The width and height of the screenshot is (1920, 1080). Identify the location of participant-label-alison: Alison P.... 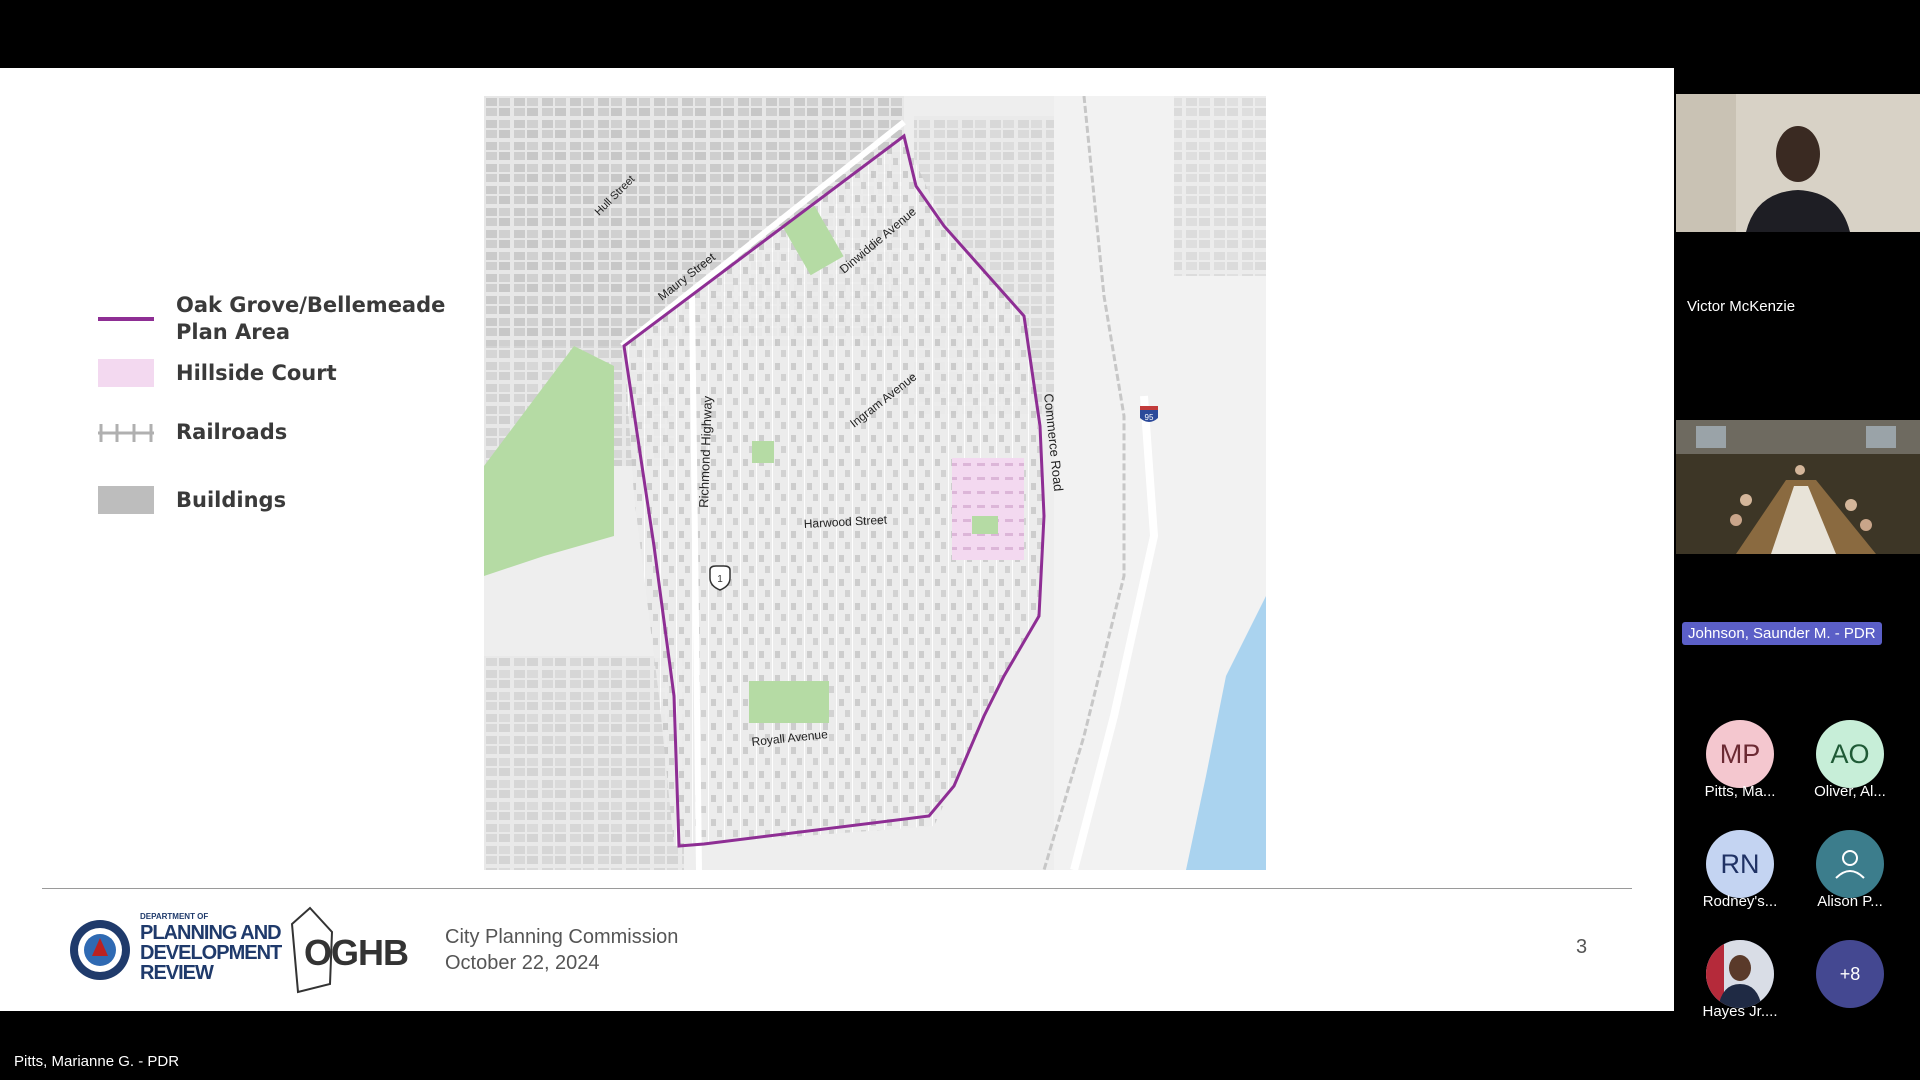
(1850, 901).